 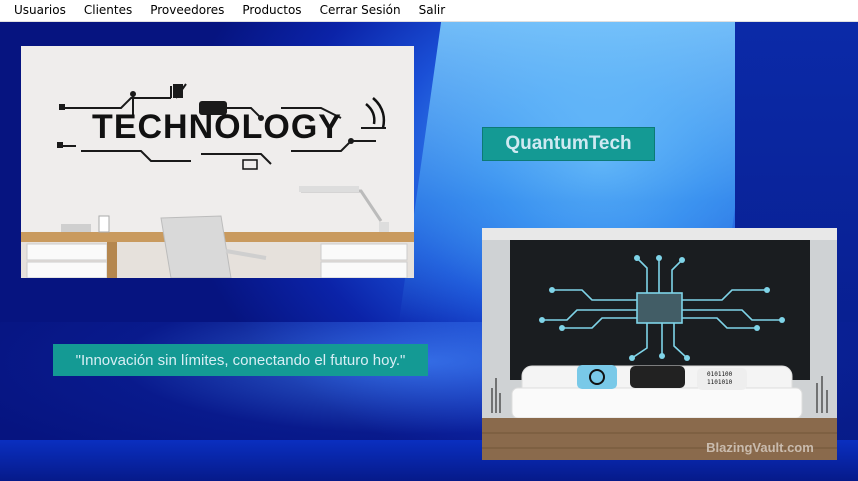 What do you see at coordinates (720, 374) in the screenshot?
I see `svg-text: 0101100` at bounding box center [720, 374].